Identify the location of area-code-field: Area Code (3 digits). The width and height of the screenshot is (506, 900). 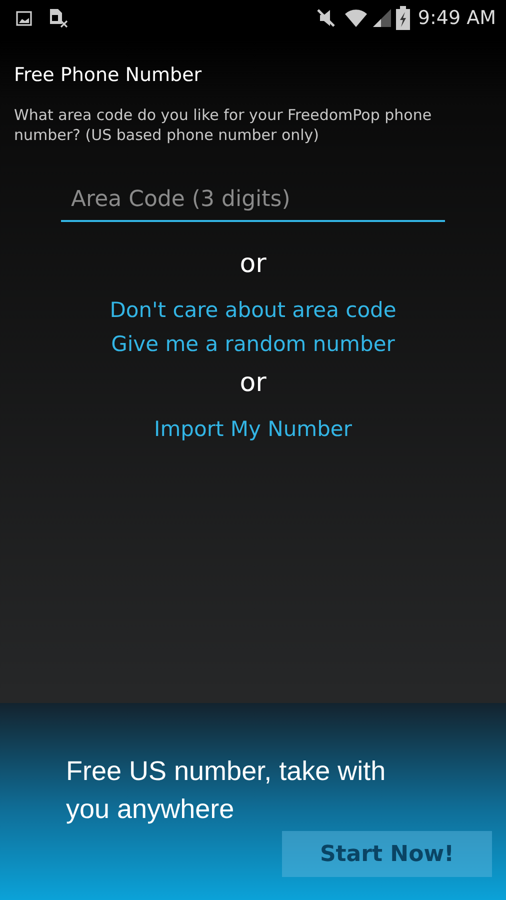
(253, 200).